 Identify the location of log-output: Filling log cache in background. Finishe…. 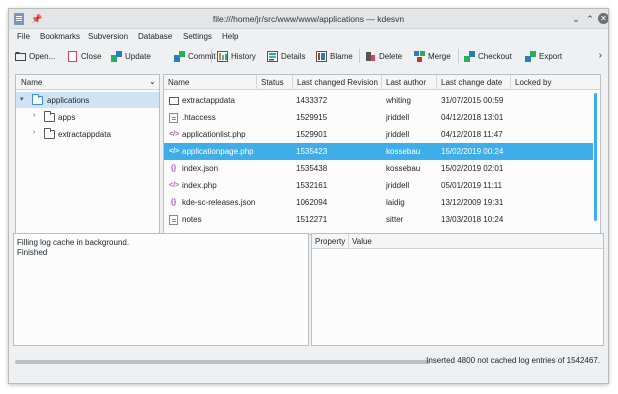
(161, 289).